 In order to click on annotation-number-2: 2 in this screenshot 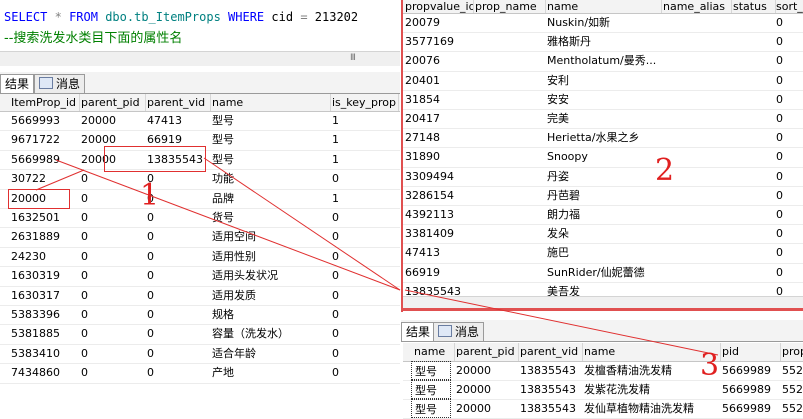, I will do `click(665, 170)`.